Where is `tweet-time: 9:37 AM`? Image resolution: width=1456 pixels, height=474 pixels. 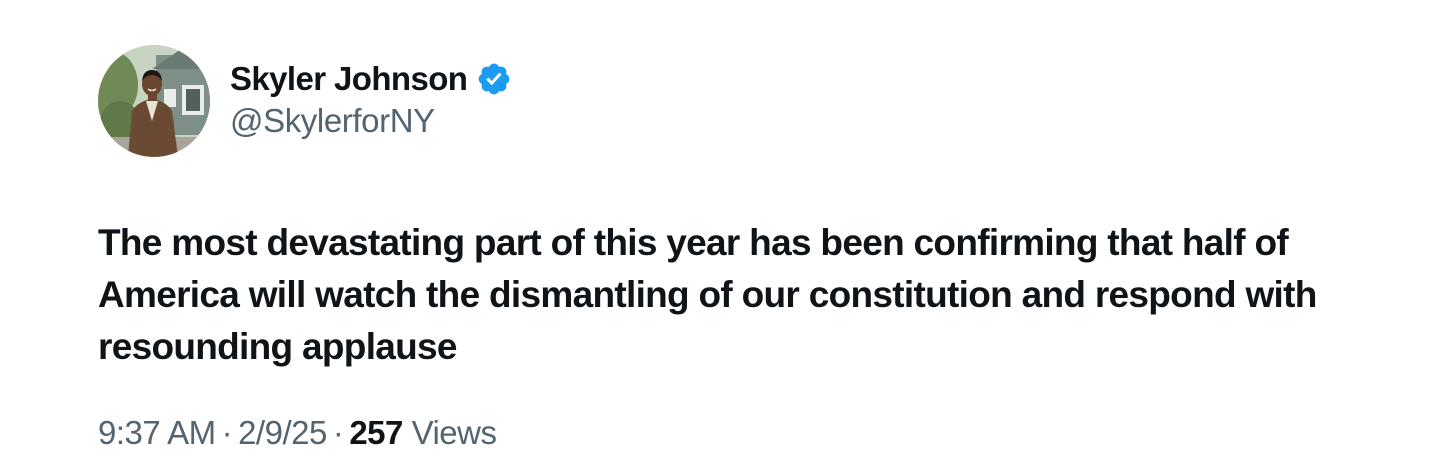
tweet-time: 9:37 AM is located at coordinates (157, 432).